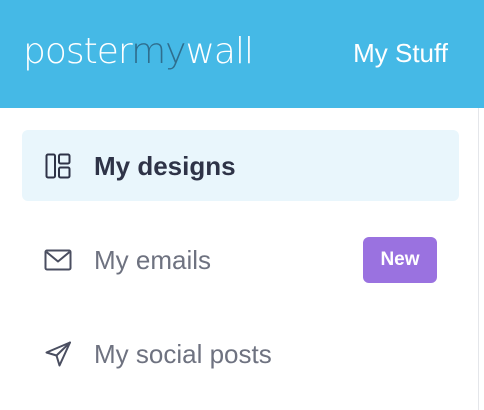  What do you see at coordinates (400, 53) in the screenshot?
I see `my-stuff-link: My Stuff` at bounding box center [400, 53].